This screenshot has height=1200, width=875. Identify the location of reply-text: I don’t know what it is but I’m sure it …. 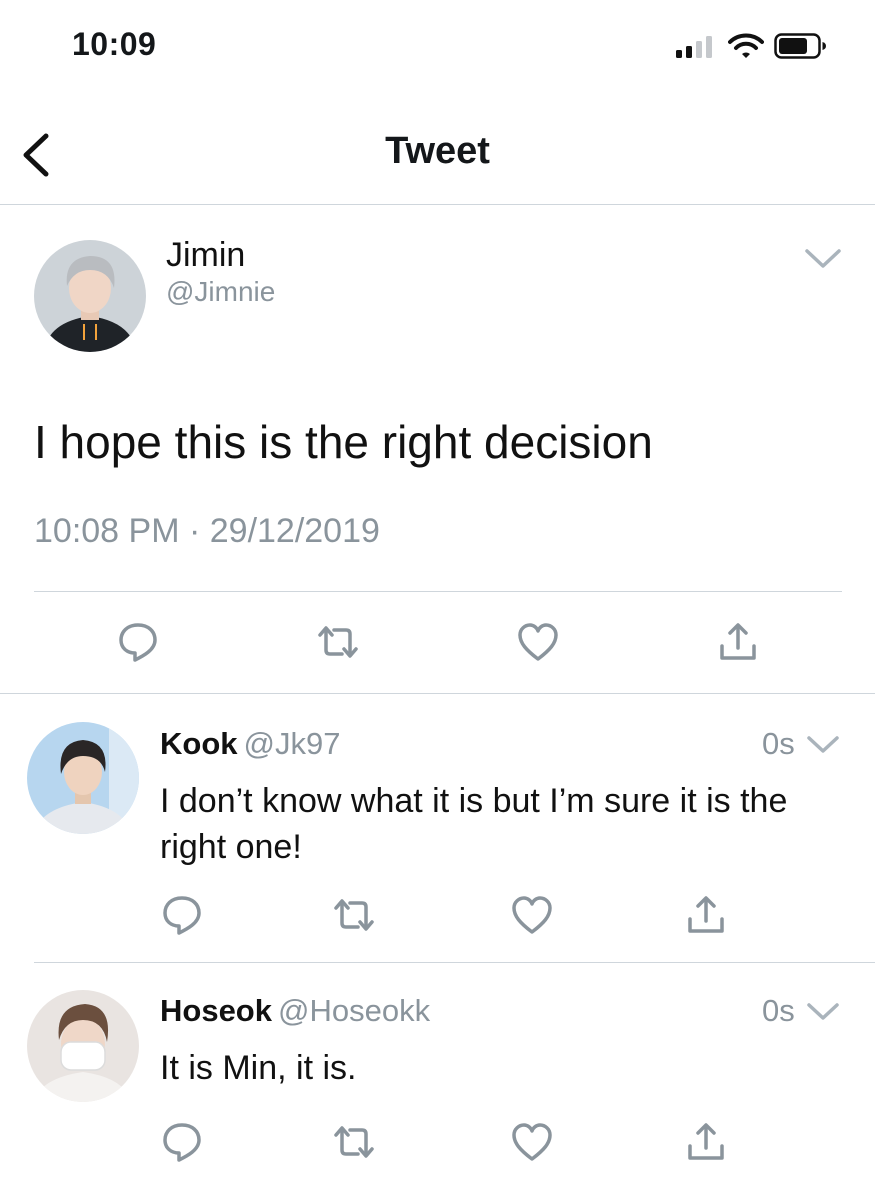
(474, 824).